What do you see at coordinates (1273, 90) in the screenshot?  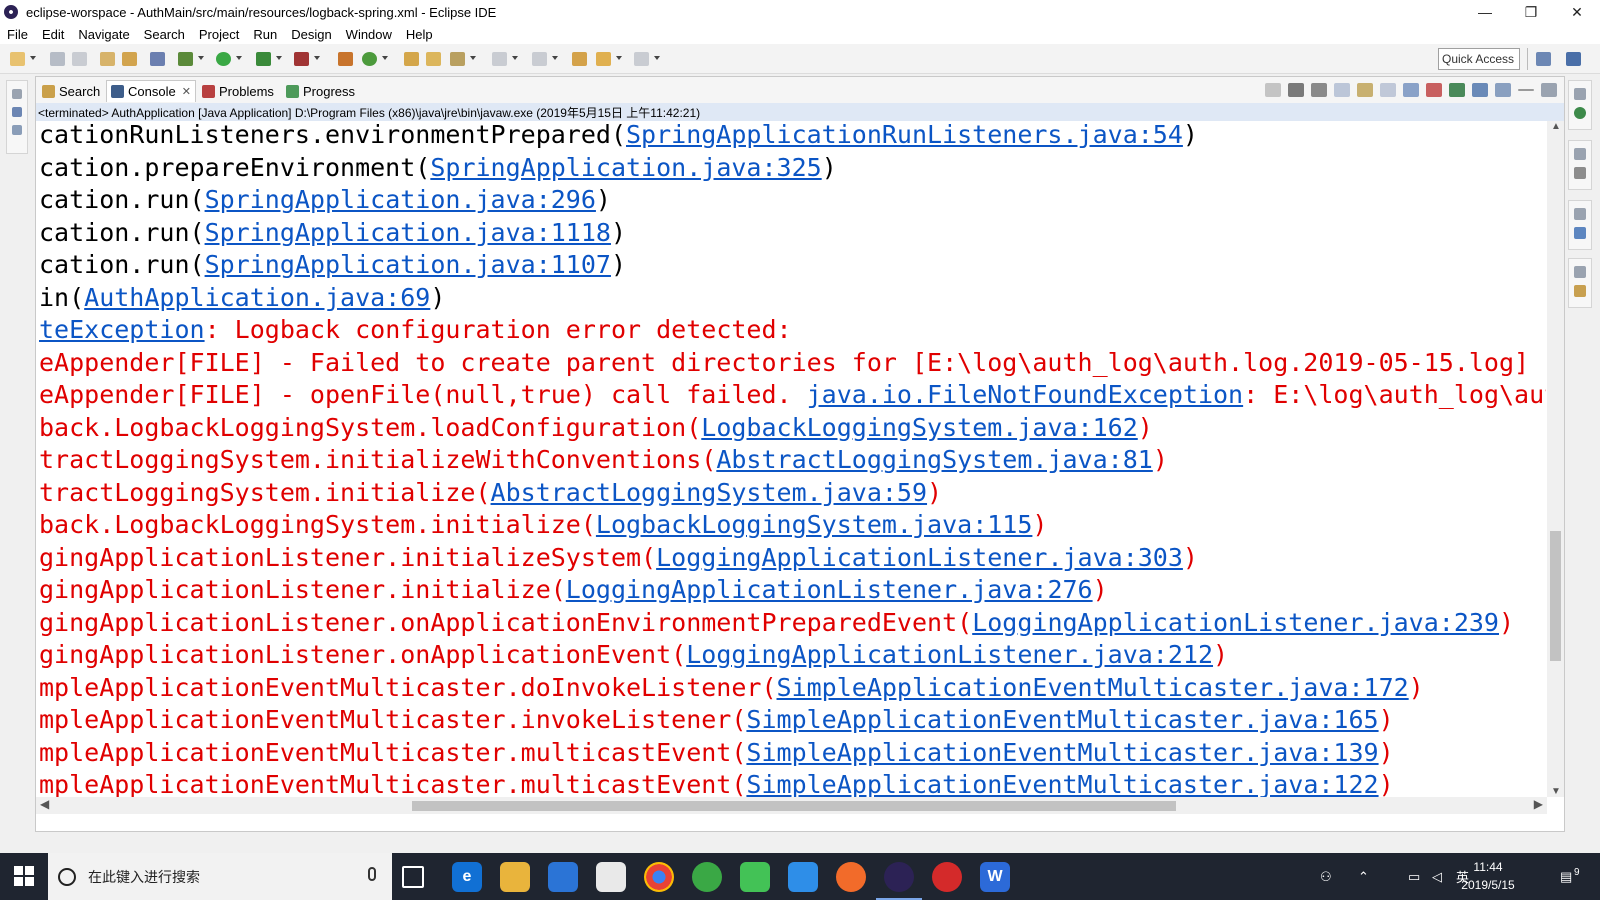 I see `terminate-icon` at bounding box center [1273, 90].